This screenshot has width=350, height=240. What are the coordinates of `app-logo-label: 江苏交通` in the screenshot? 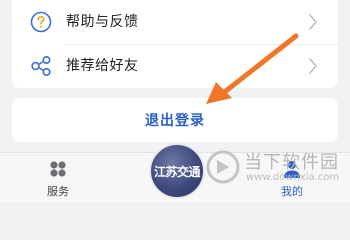 It's located at (177, 171).